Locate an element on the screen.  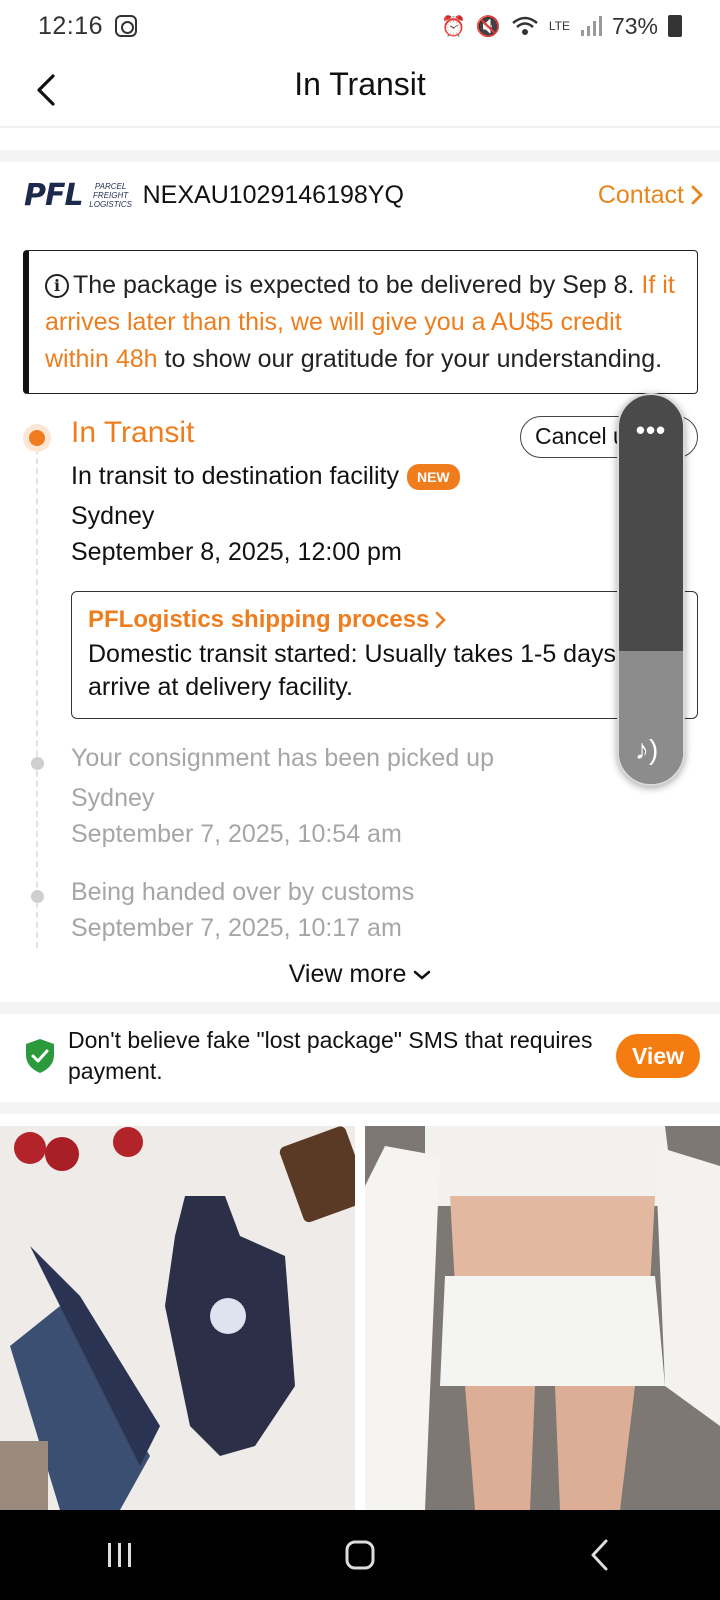
tracking-number: NEXAU1029146198YQ is located at coordinates (273, 195).